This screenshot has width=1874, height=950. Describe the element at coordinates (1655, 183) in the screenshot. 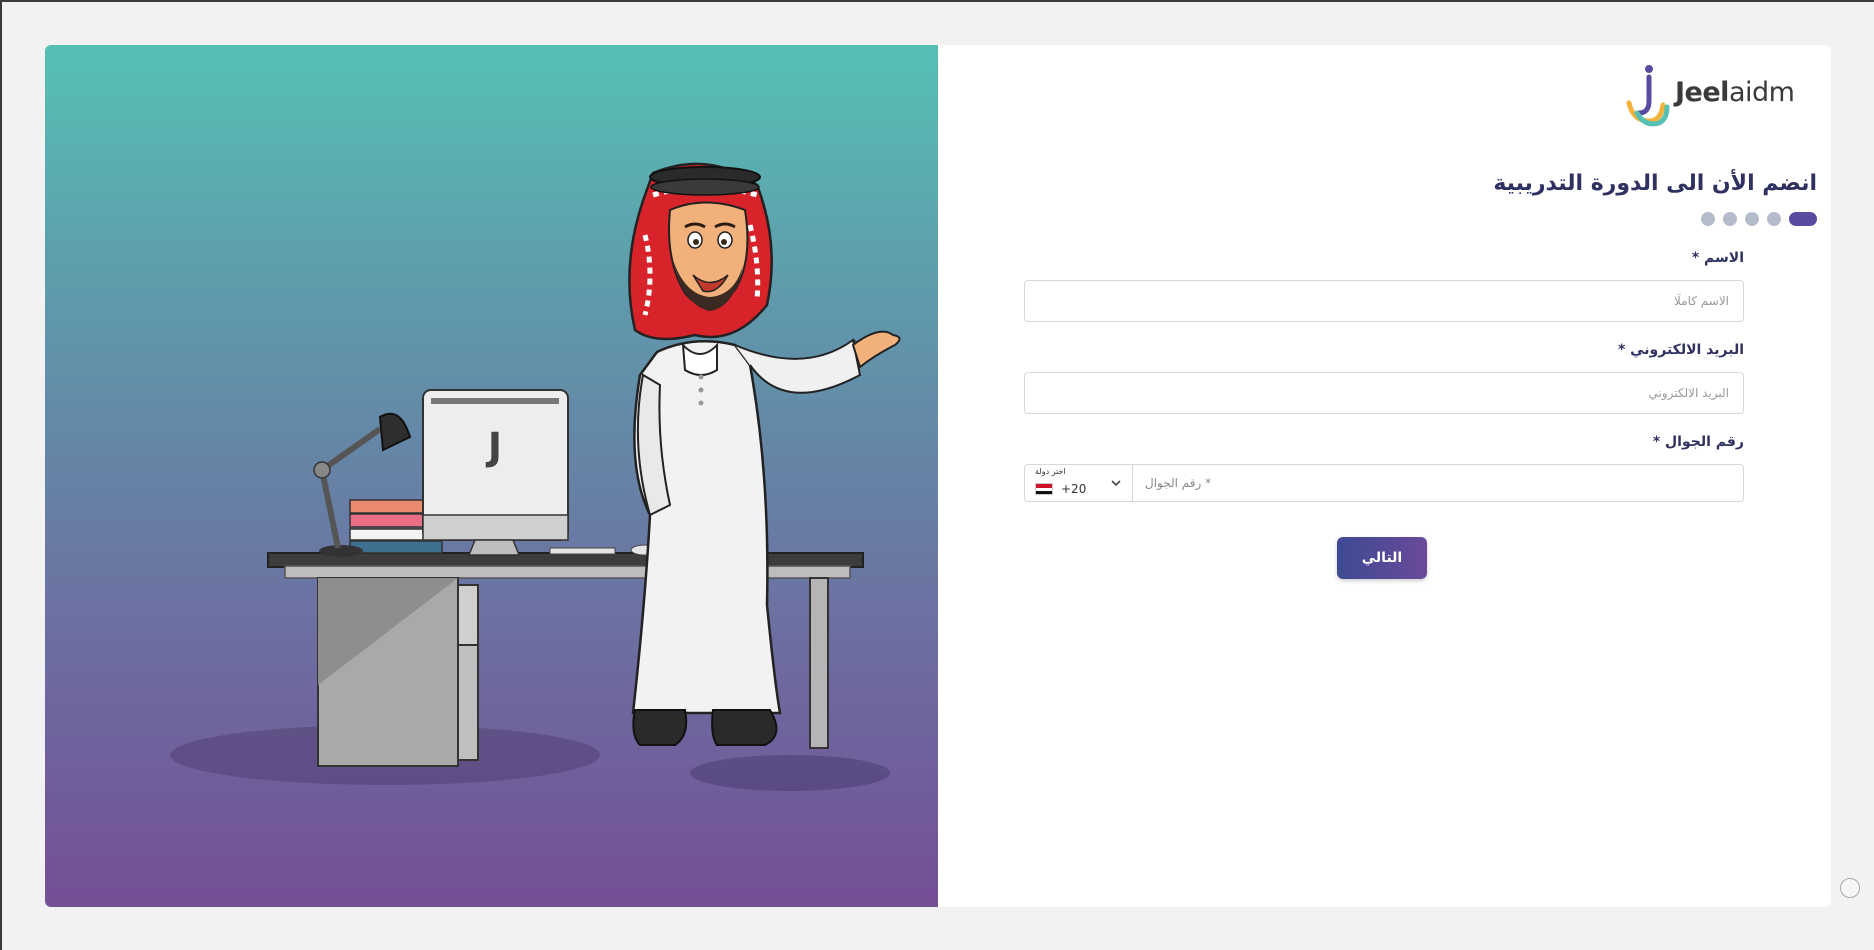

I see `page-title: انضم الأن الى الدورة التدريبية` at that location.